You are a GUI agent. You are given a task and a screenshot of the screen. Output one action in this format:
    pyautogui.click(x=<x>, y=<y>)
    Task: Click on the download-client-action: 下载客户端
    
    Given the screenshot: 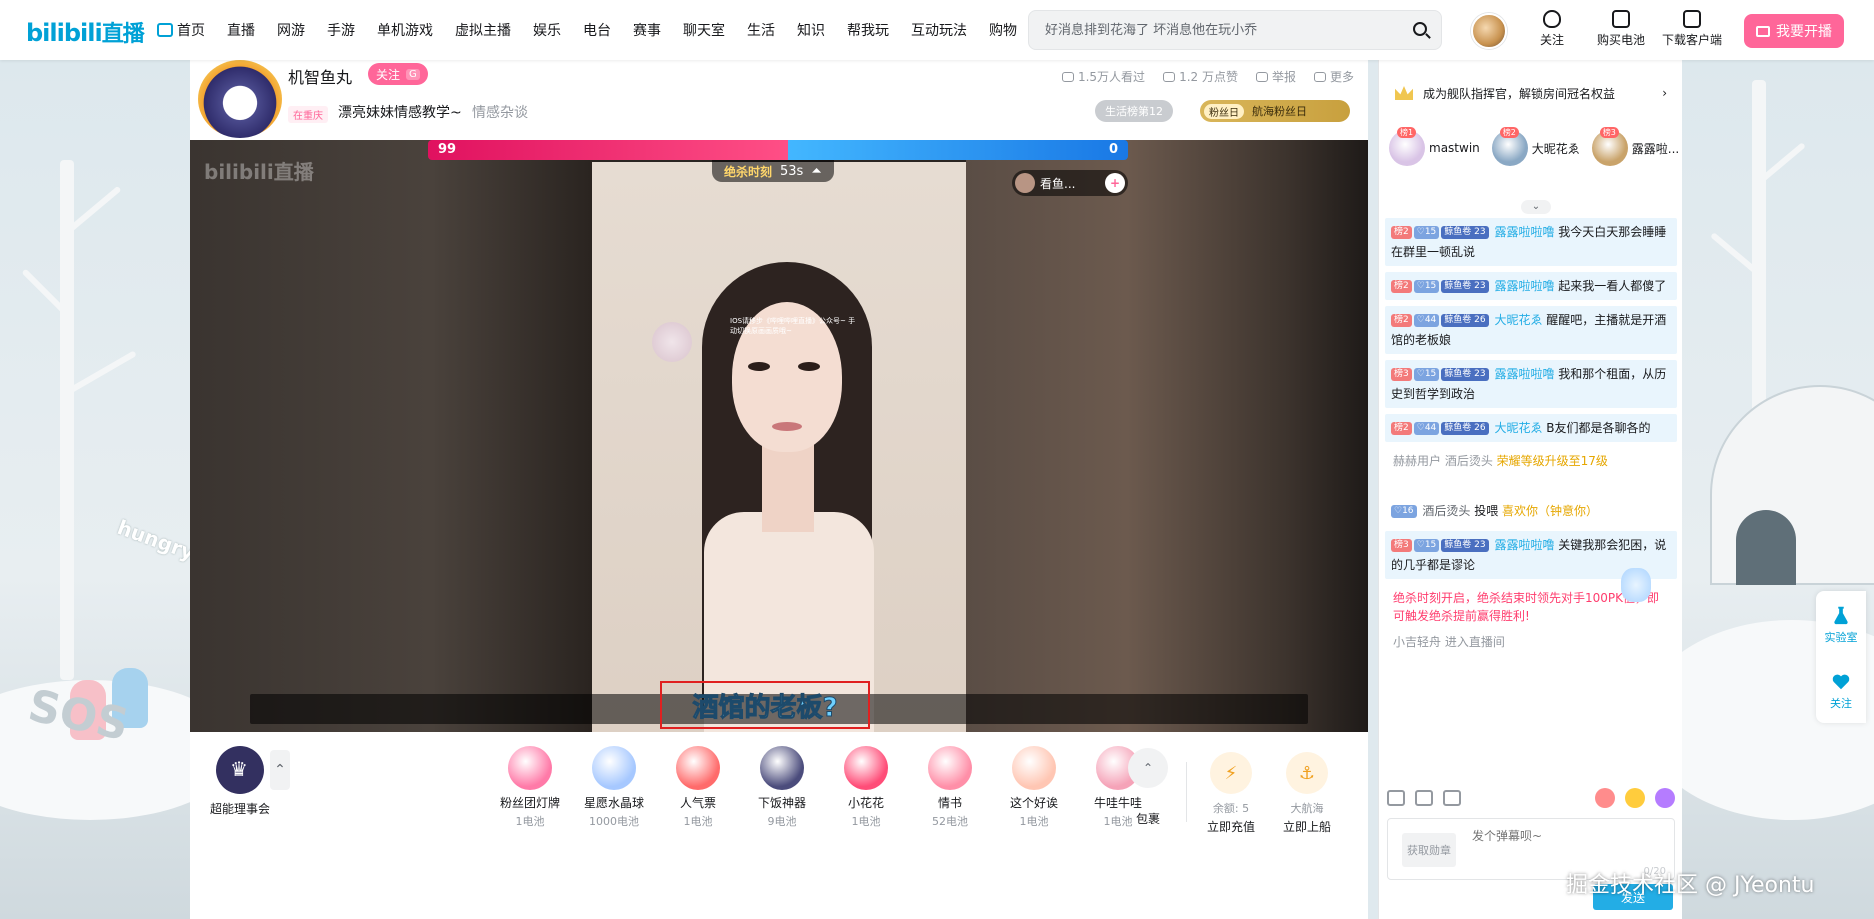 What is the action you would take?
    pyautogui.click(x=1692, y=29)
    